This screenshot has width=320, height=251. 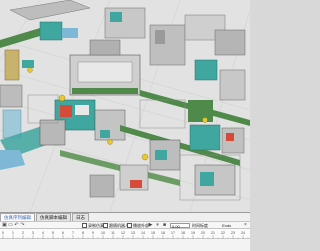 I want to click on ruler-tick-label: 6, so click(x=63, y=233).